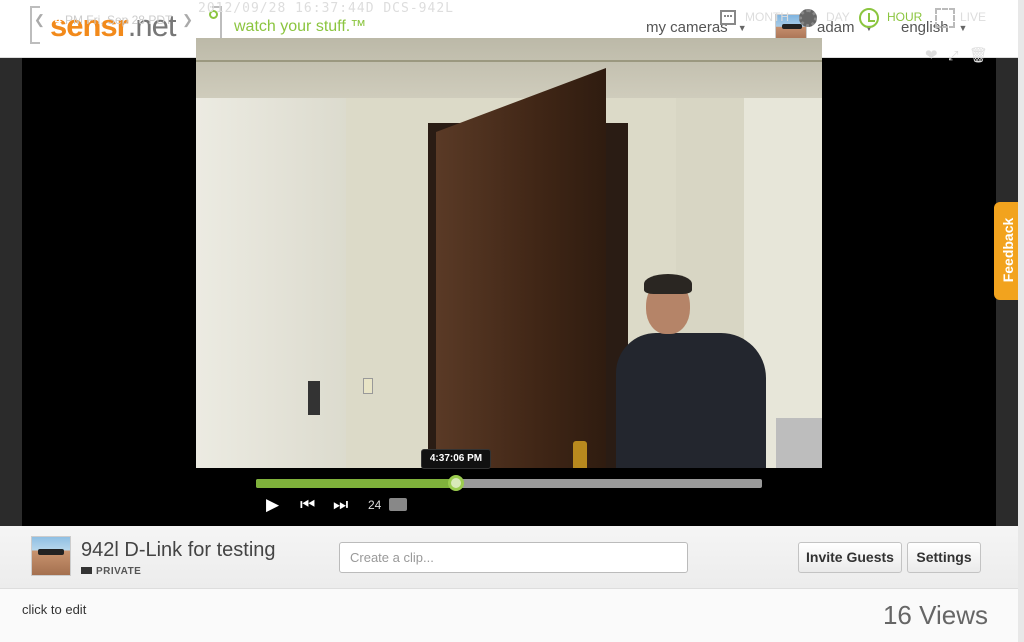  I want to click on timeline-handle, so click(455, 483).